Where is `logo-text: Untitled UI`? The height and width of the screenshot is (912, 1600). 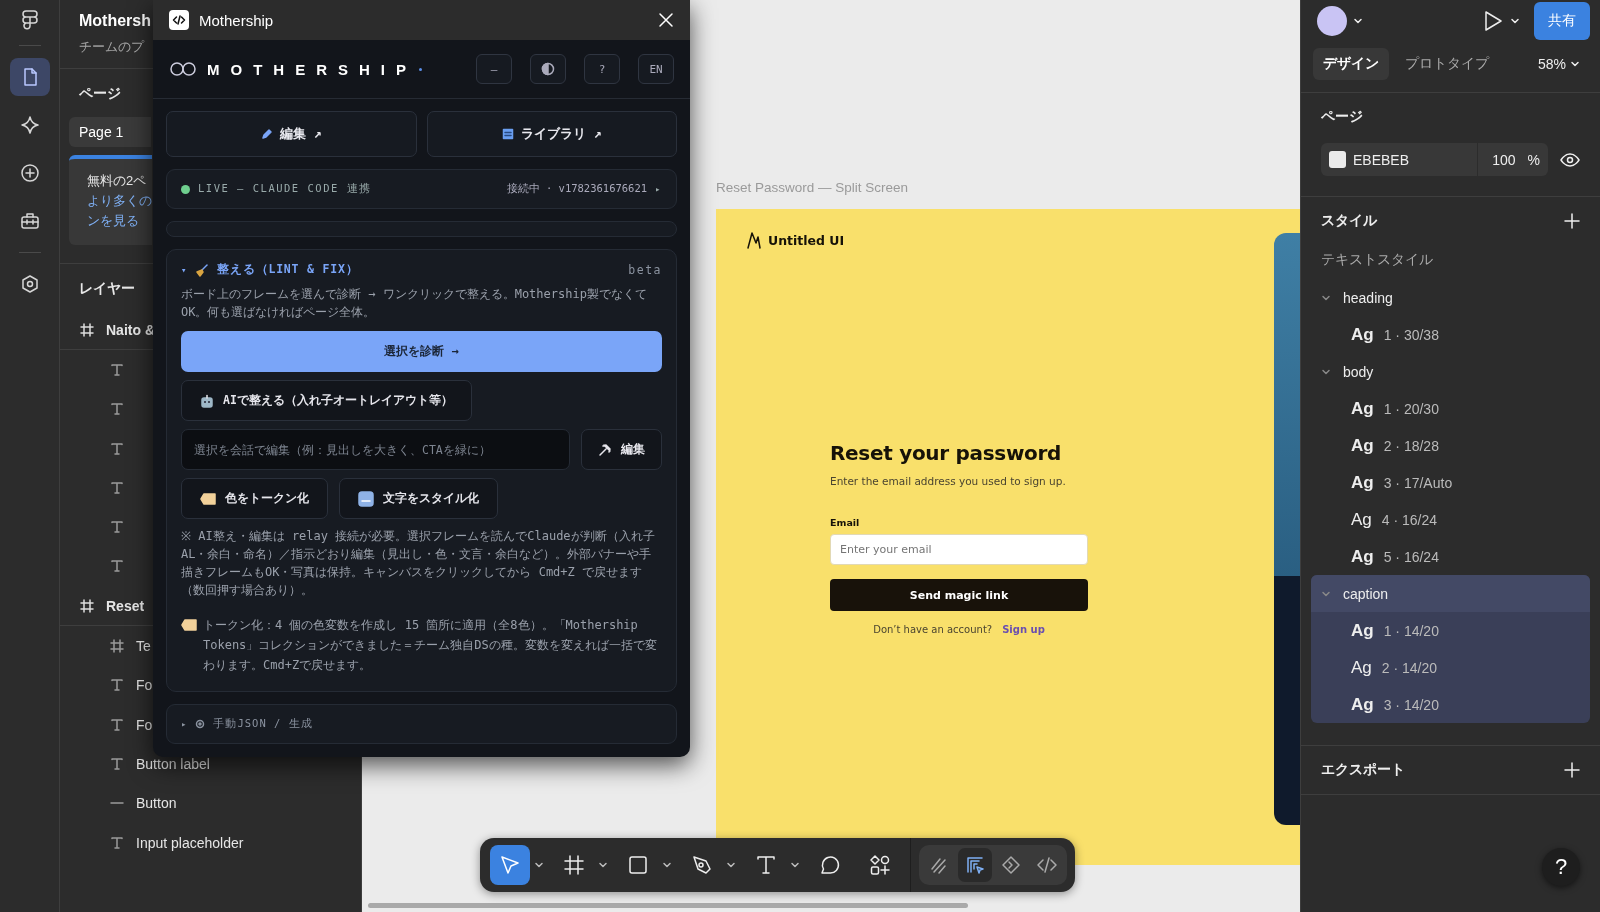 logo-text: Untitled UI is located at coordinates (806, 240).